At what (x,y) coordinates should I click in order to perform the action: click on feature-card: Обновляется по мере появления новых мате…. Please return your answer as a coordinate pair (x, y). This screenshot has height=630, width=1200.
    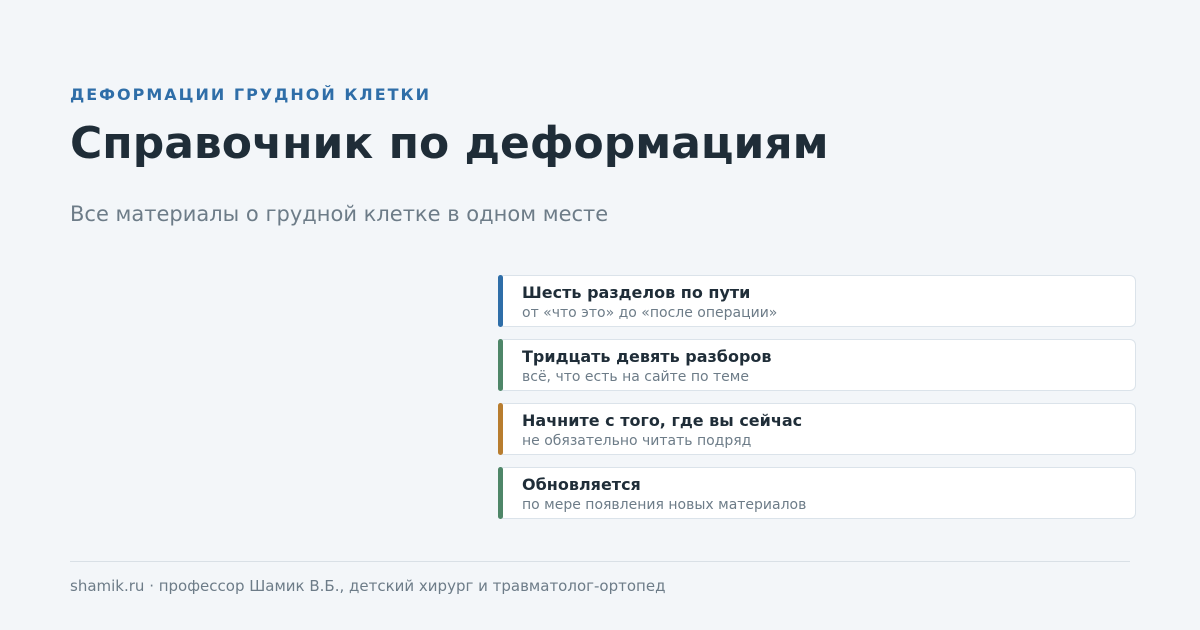
    Looking at the image, I should click on (817, 493).